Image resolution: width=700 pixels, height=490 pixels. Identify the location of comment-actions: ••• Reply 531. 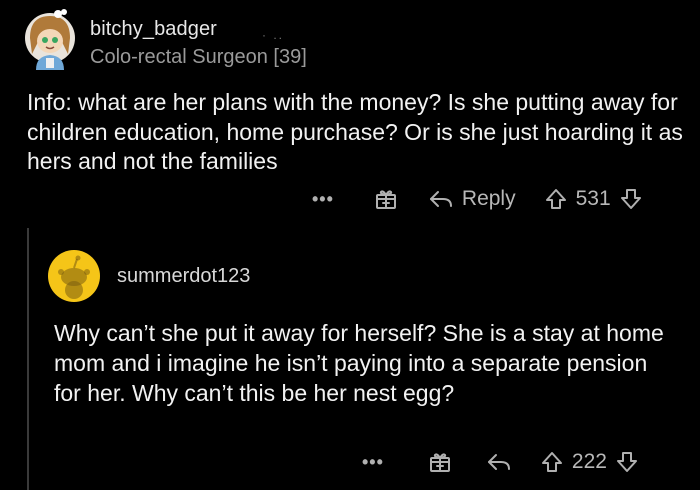
(477, 199).